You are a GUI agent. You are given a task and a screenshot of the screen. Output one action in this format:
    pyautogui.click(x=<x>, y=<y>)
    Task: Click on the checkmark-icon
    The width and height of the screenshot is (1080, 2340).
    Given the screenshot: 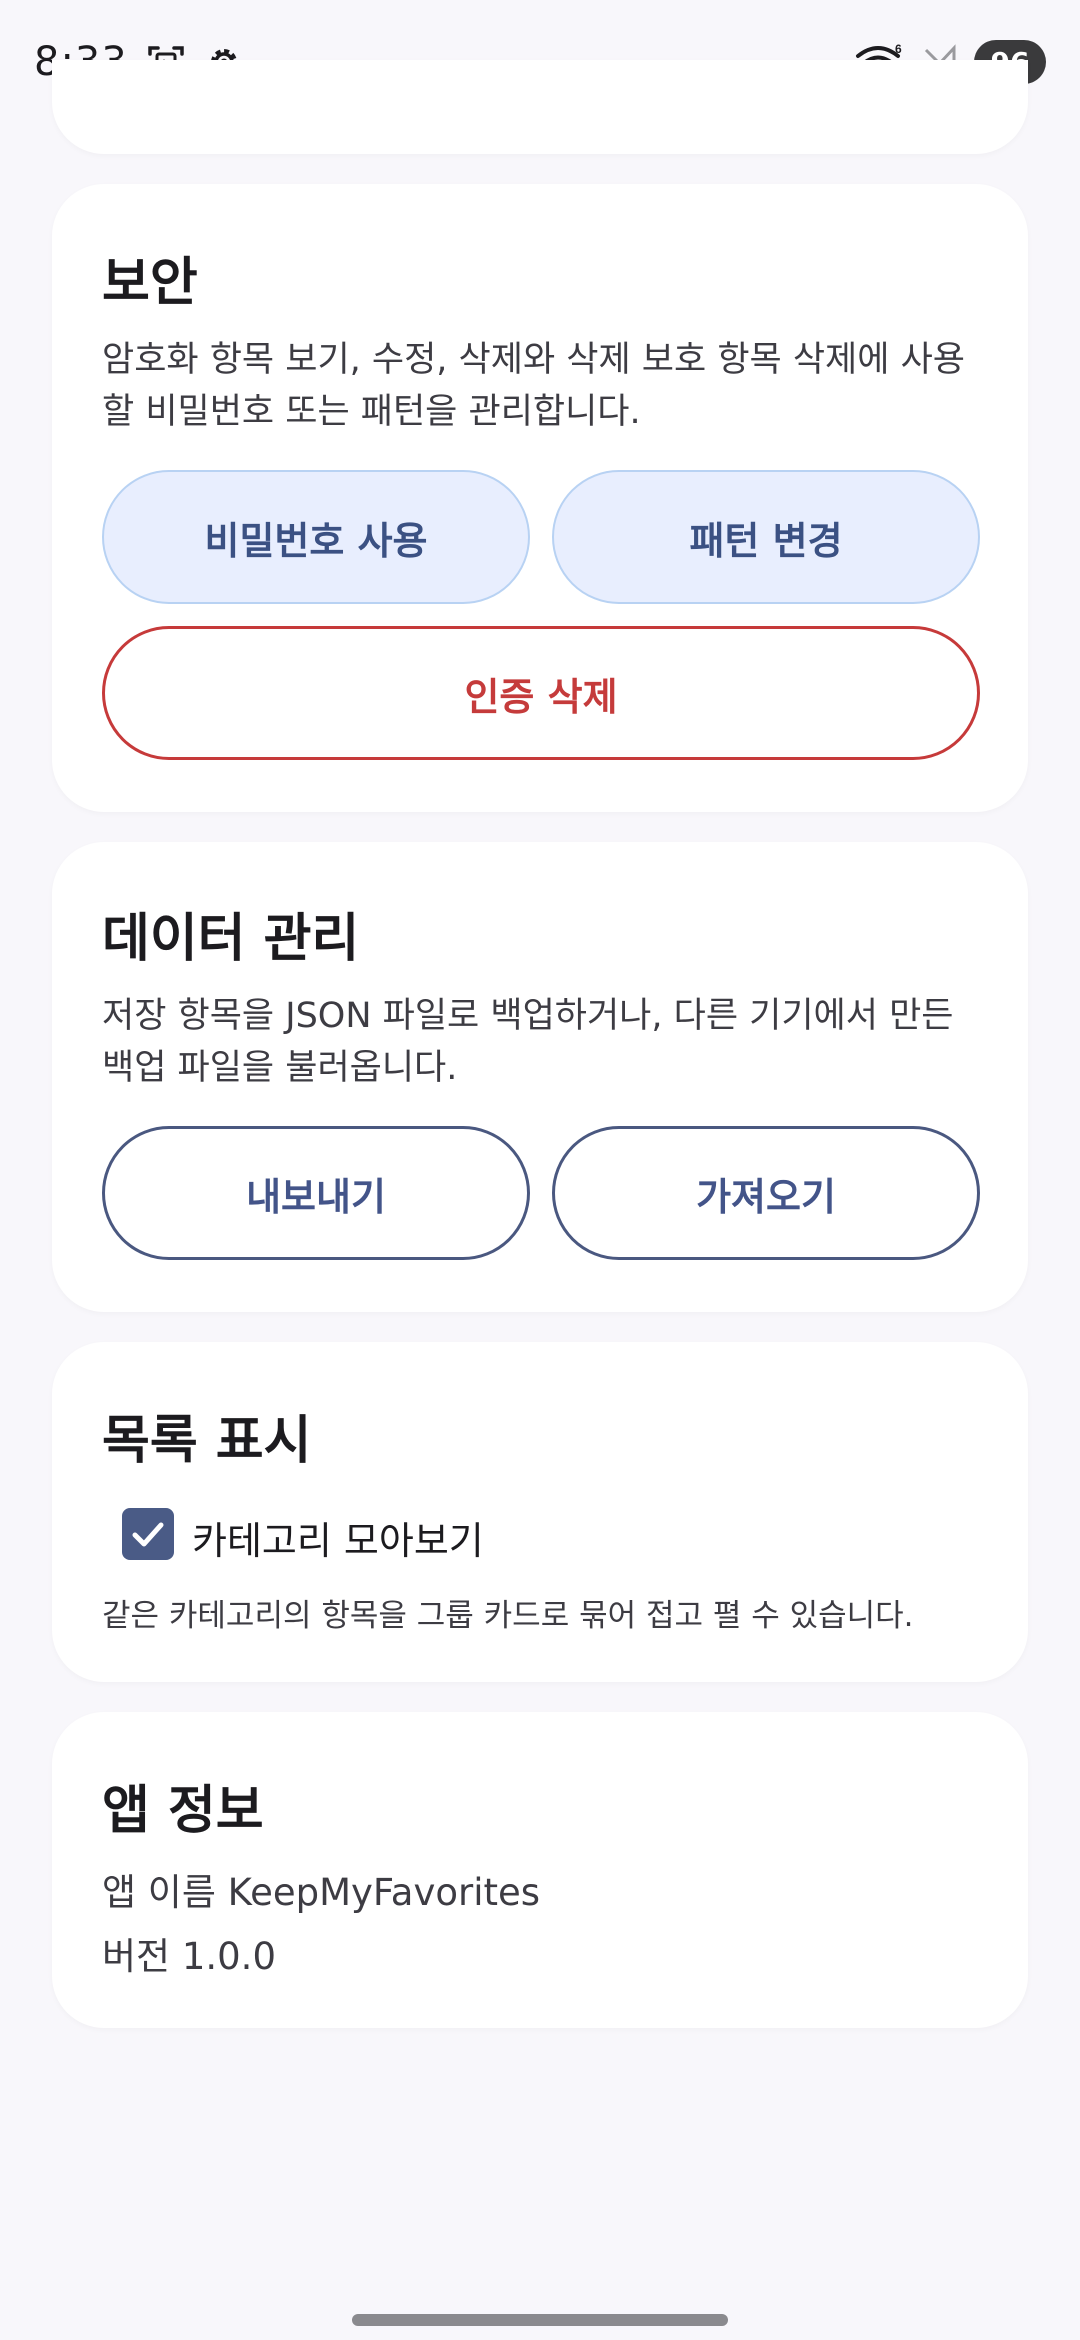 What is the action you would take?
    pyautogui.click(x=148, y=1534)
    